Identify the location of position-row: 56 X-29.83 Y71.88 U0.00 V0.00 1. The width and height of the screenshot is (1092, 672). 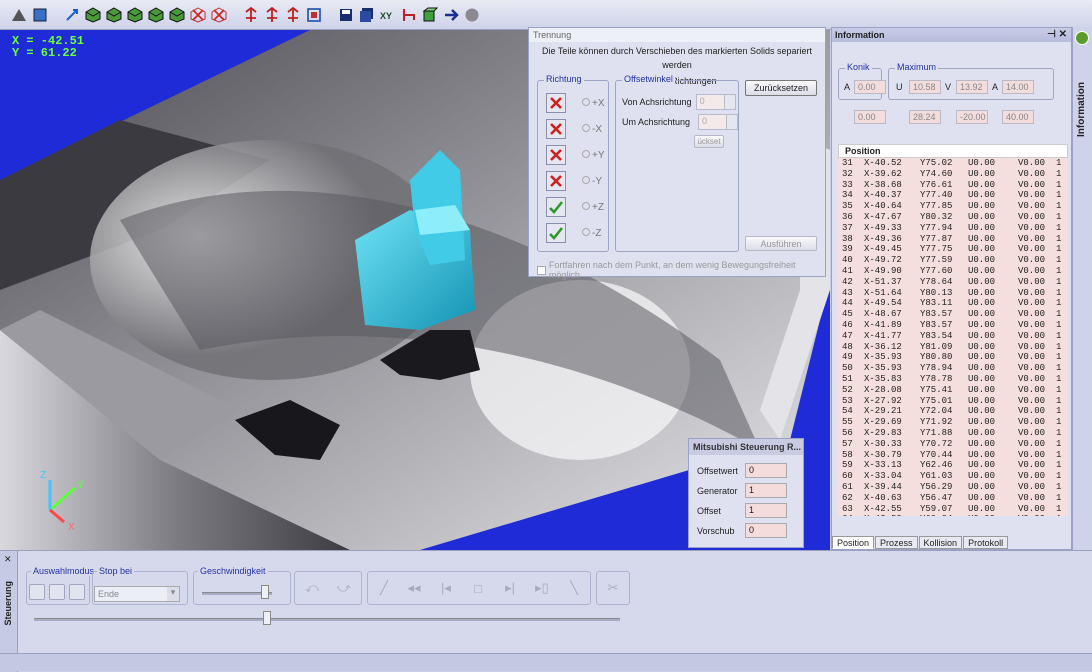
(953, 433).